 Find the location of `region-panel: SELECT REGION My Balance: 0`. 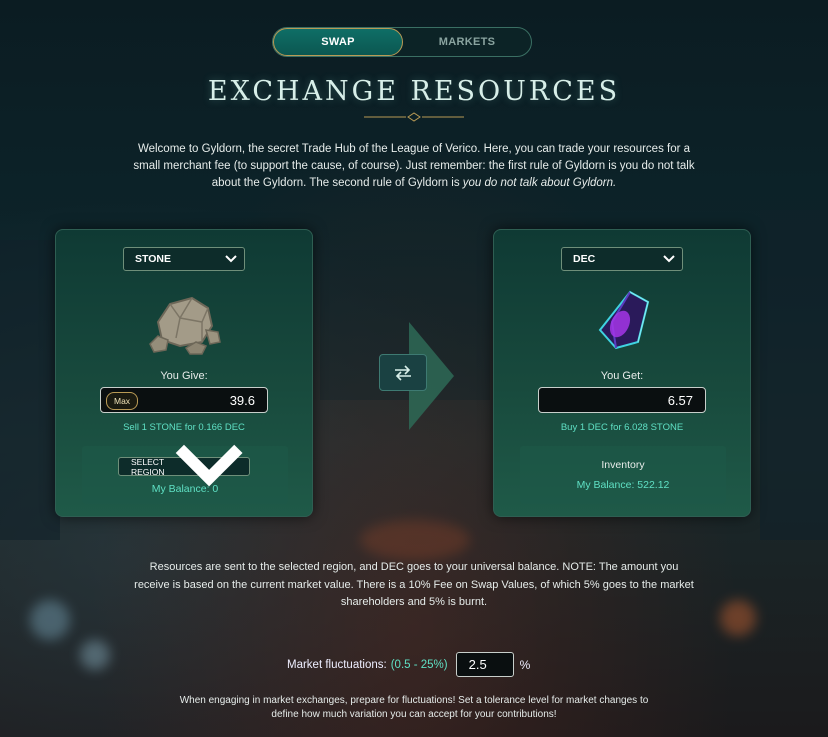

region-panel: SELECT REGION My Balance: 0 is located at coordinates (185, 474).